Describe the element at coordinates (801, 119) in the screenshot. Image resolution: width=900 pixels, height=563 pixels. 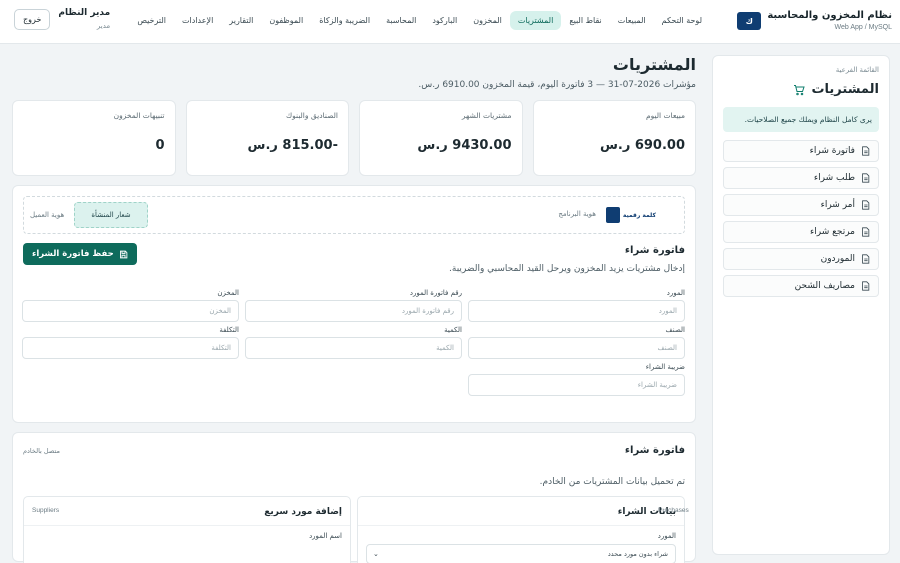
I see `permissions-note: يرى كامل النظام ويملك جميع الصلاحيات.` at that location.